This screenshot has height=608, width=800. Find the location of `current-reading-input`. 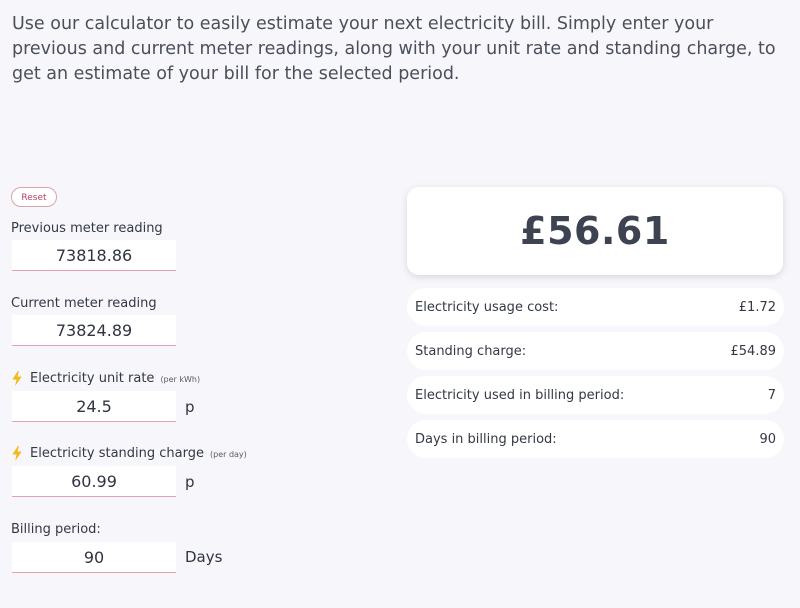

current-reading-input is located at coordinates (94, 330).